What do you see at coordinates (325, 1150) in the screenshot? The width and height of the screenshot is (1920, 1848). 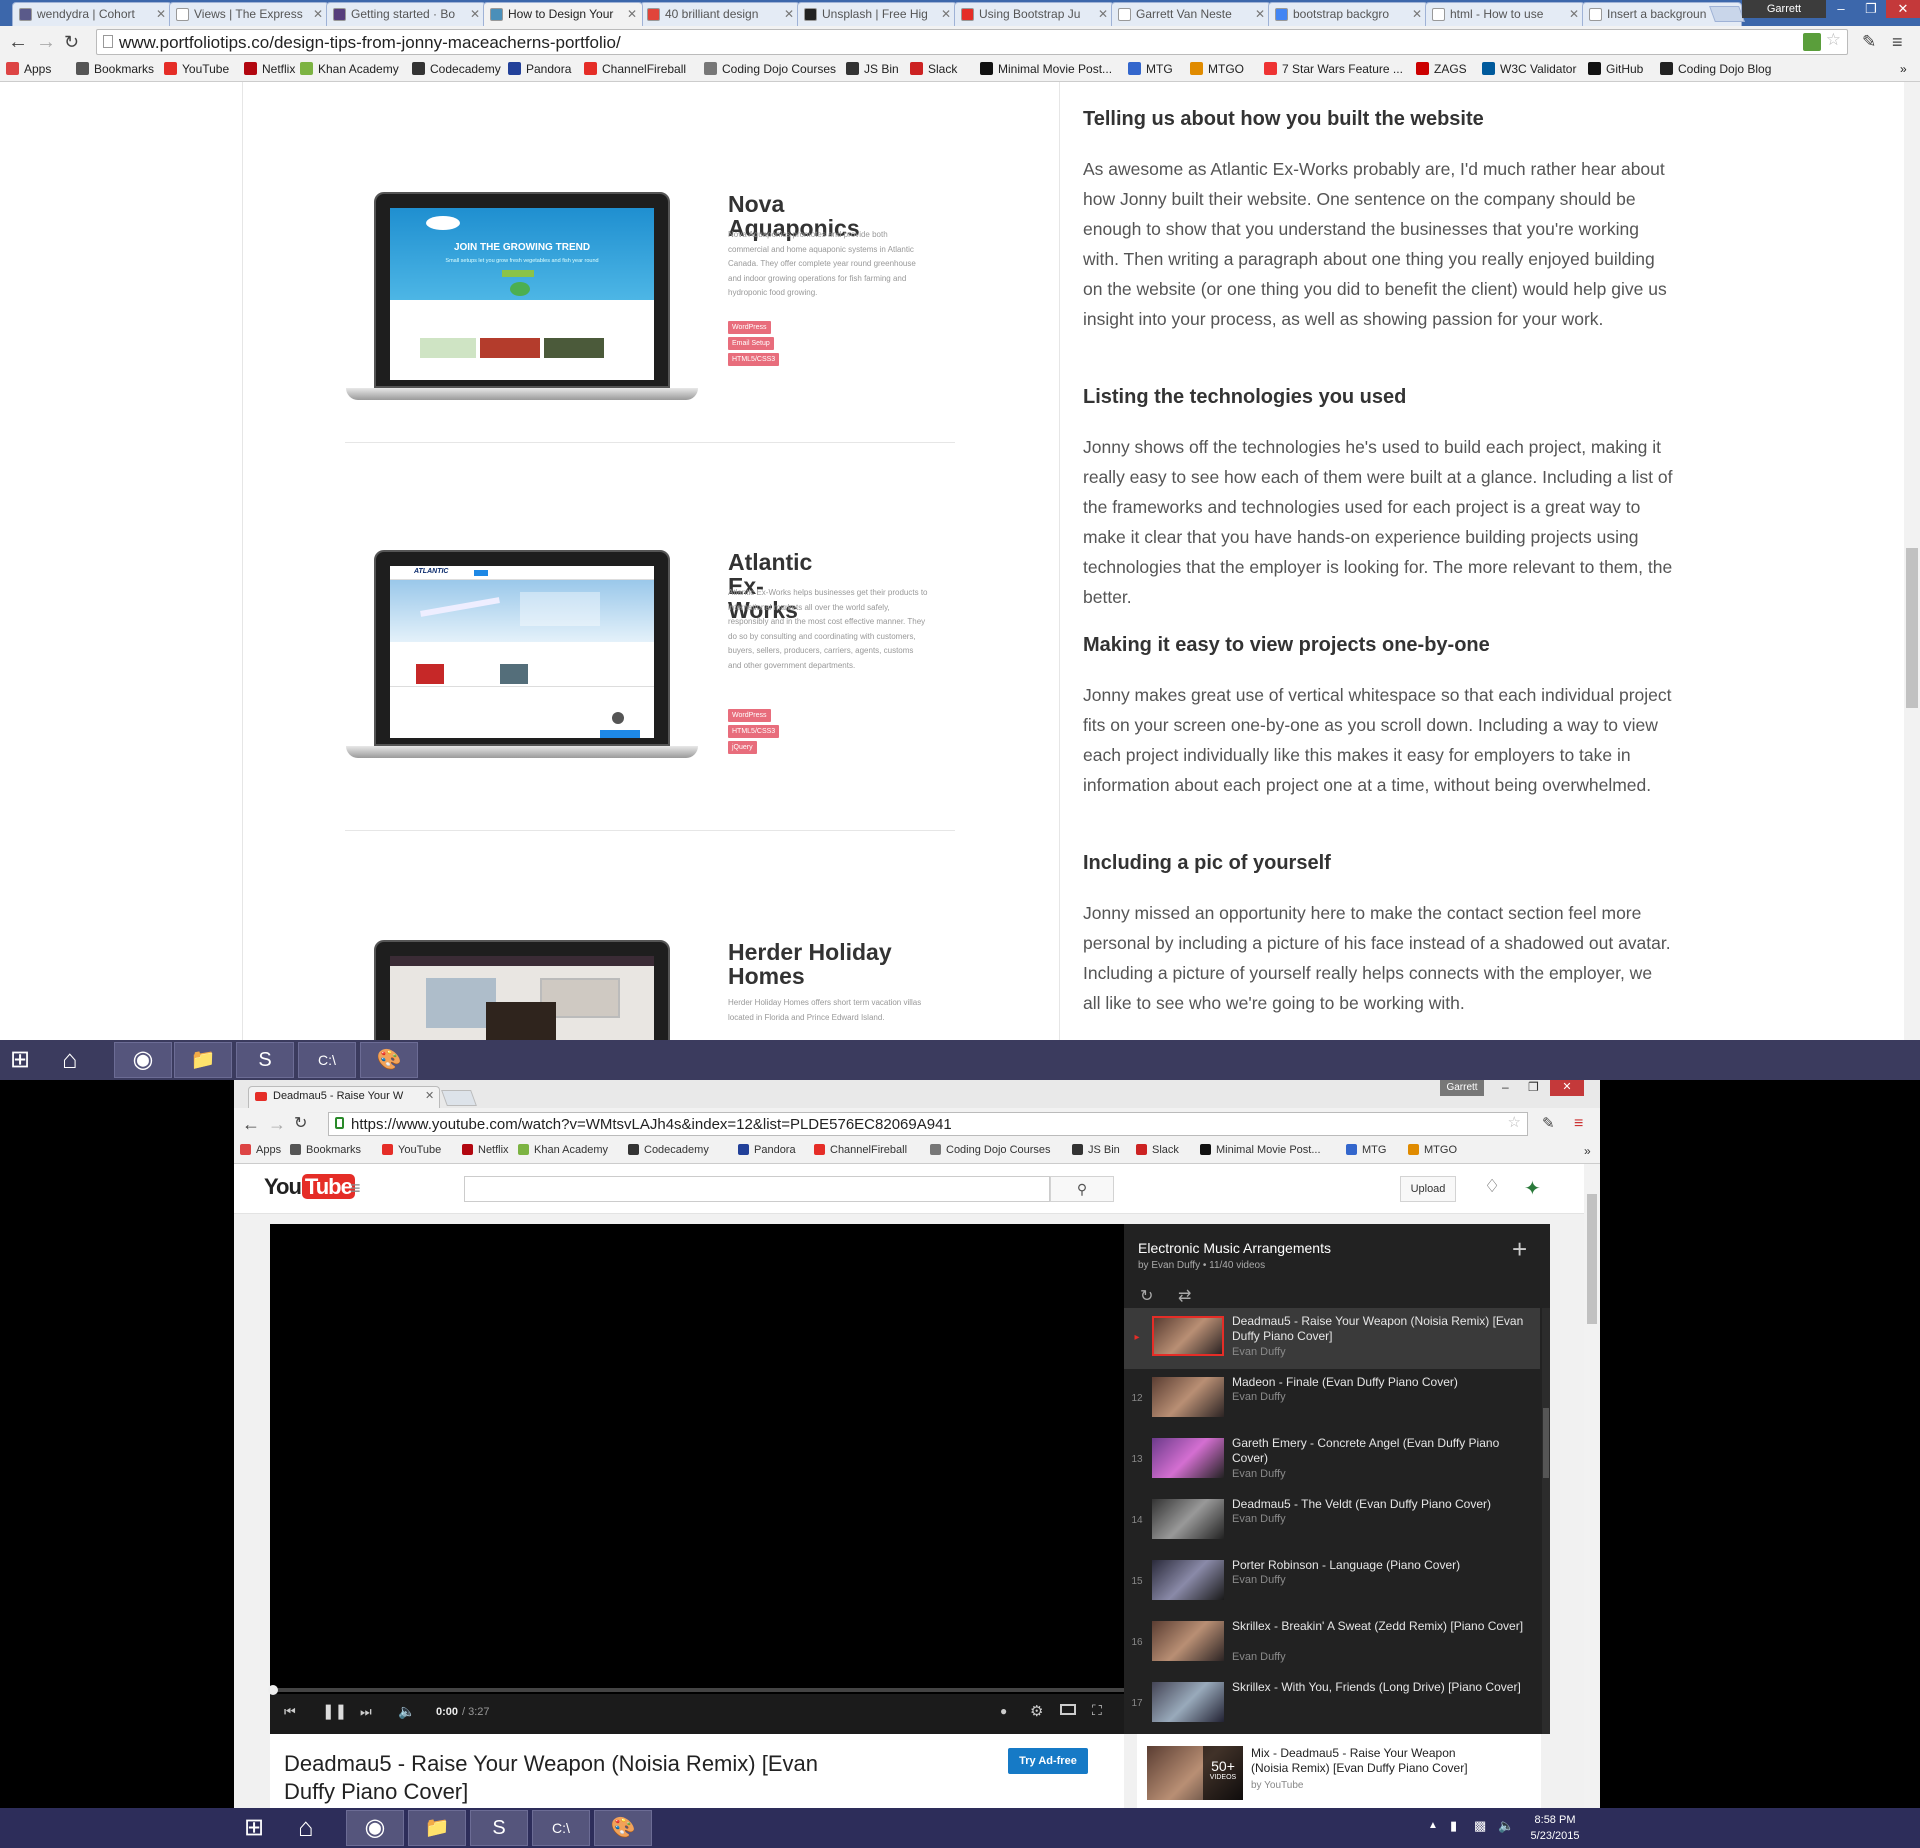 I see `bookmark-item: Bookmarks` at bounding box center [325, 1150].